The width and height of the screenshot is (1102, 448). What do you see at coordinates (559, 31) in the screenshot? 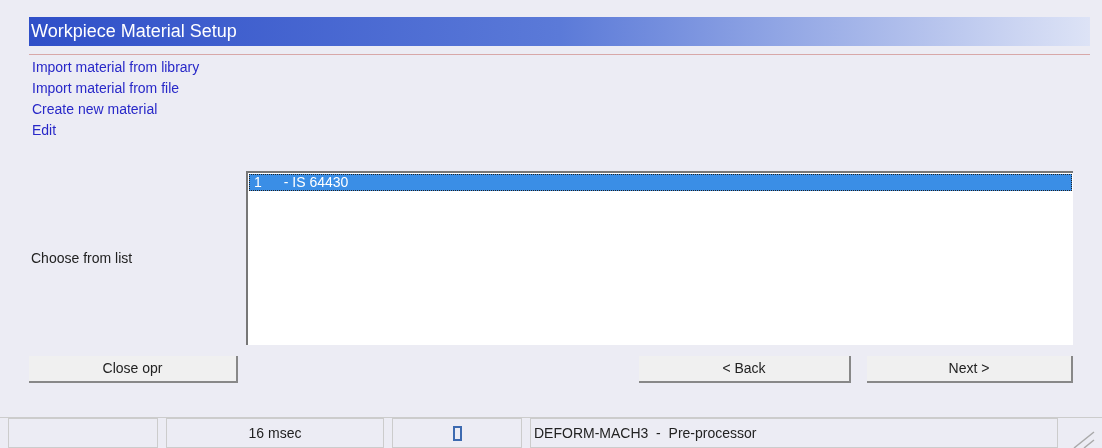
I see `panel-title: Workpiece Material Setup` at bounding box center [559, 31].